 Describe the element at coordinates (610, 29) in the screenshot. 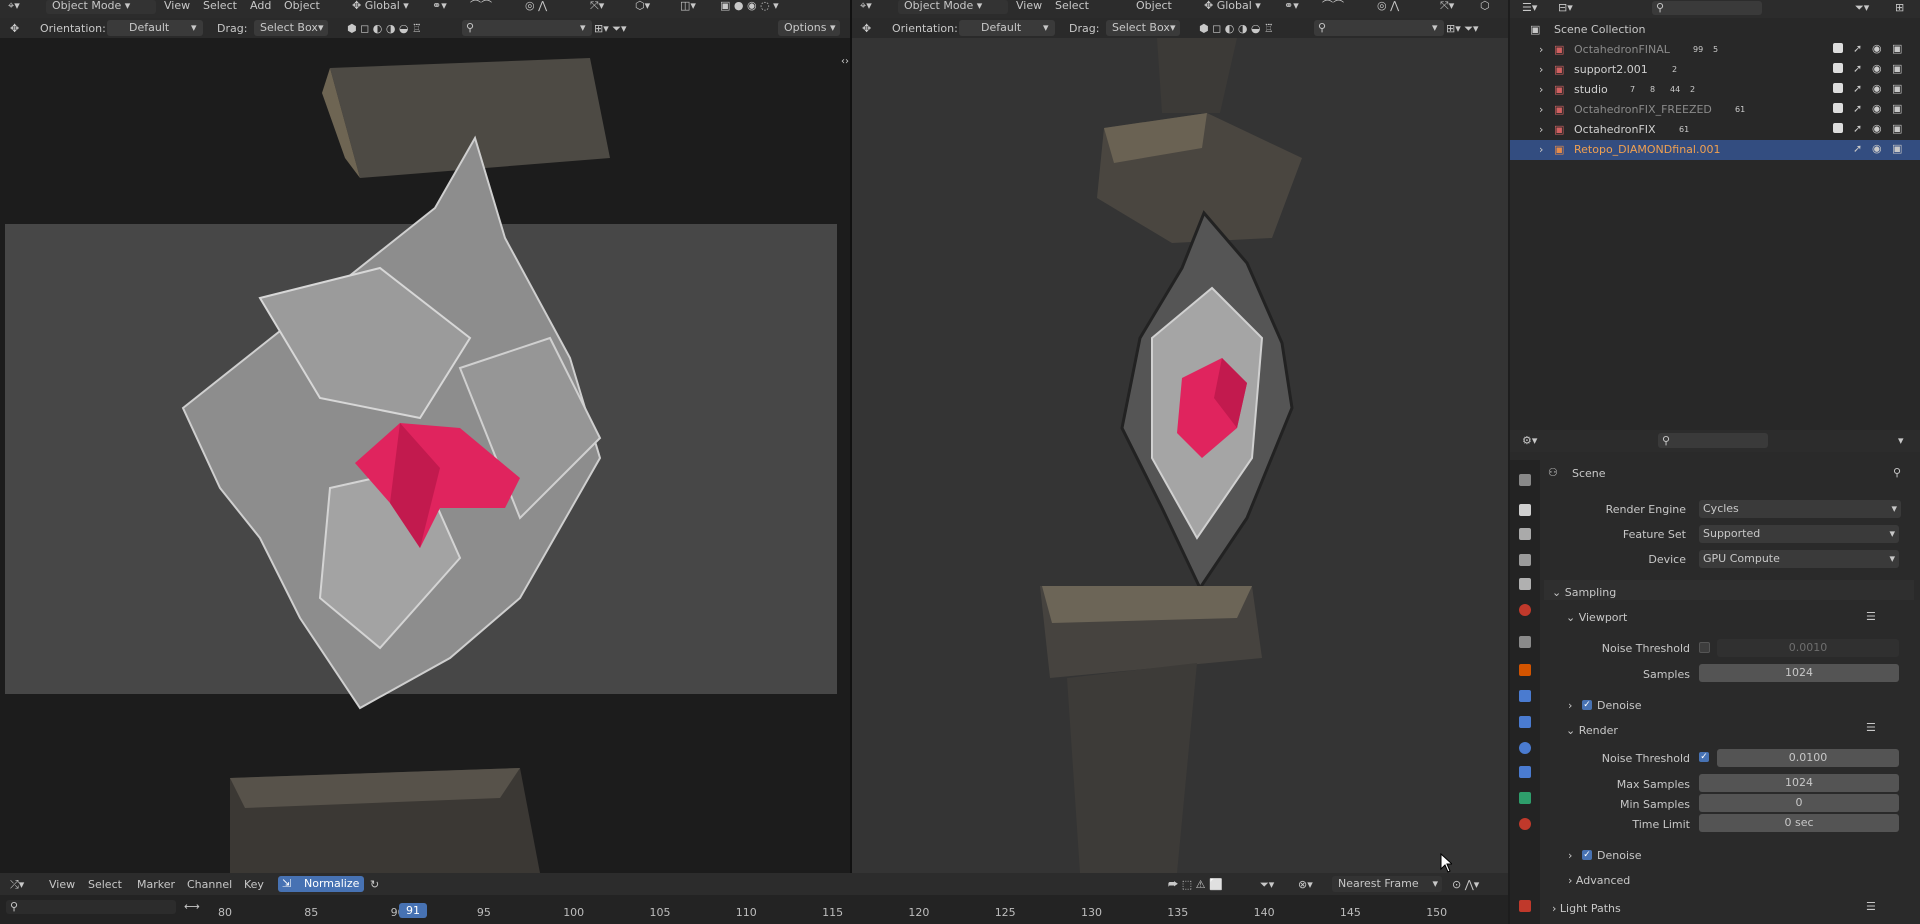

I see `filter-icons: ⊞▾ ⏷▾` at that location.